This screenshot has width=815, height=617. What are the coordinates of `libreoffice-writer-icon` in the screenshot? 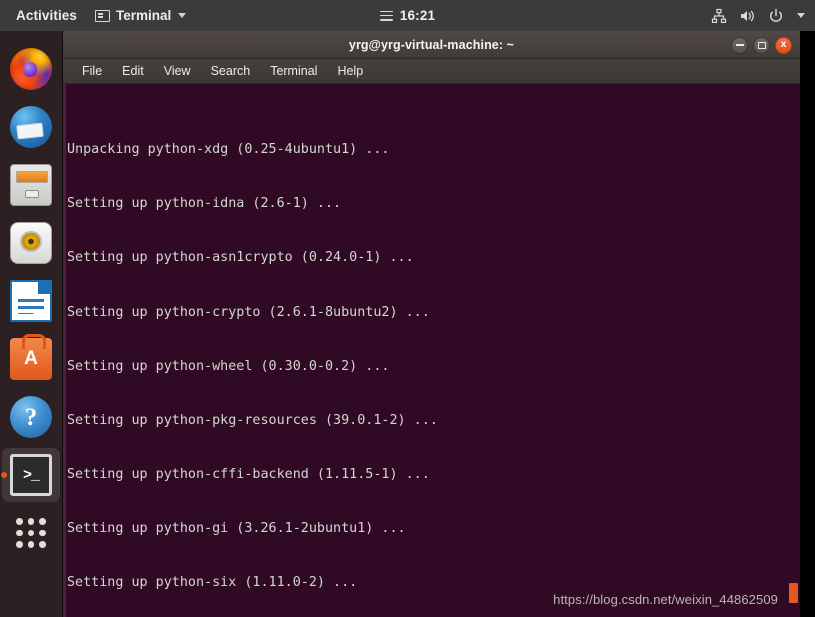 It's located at (31, 301).